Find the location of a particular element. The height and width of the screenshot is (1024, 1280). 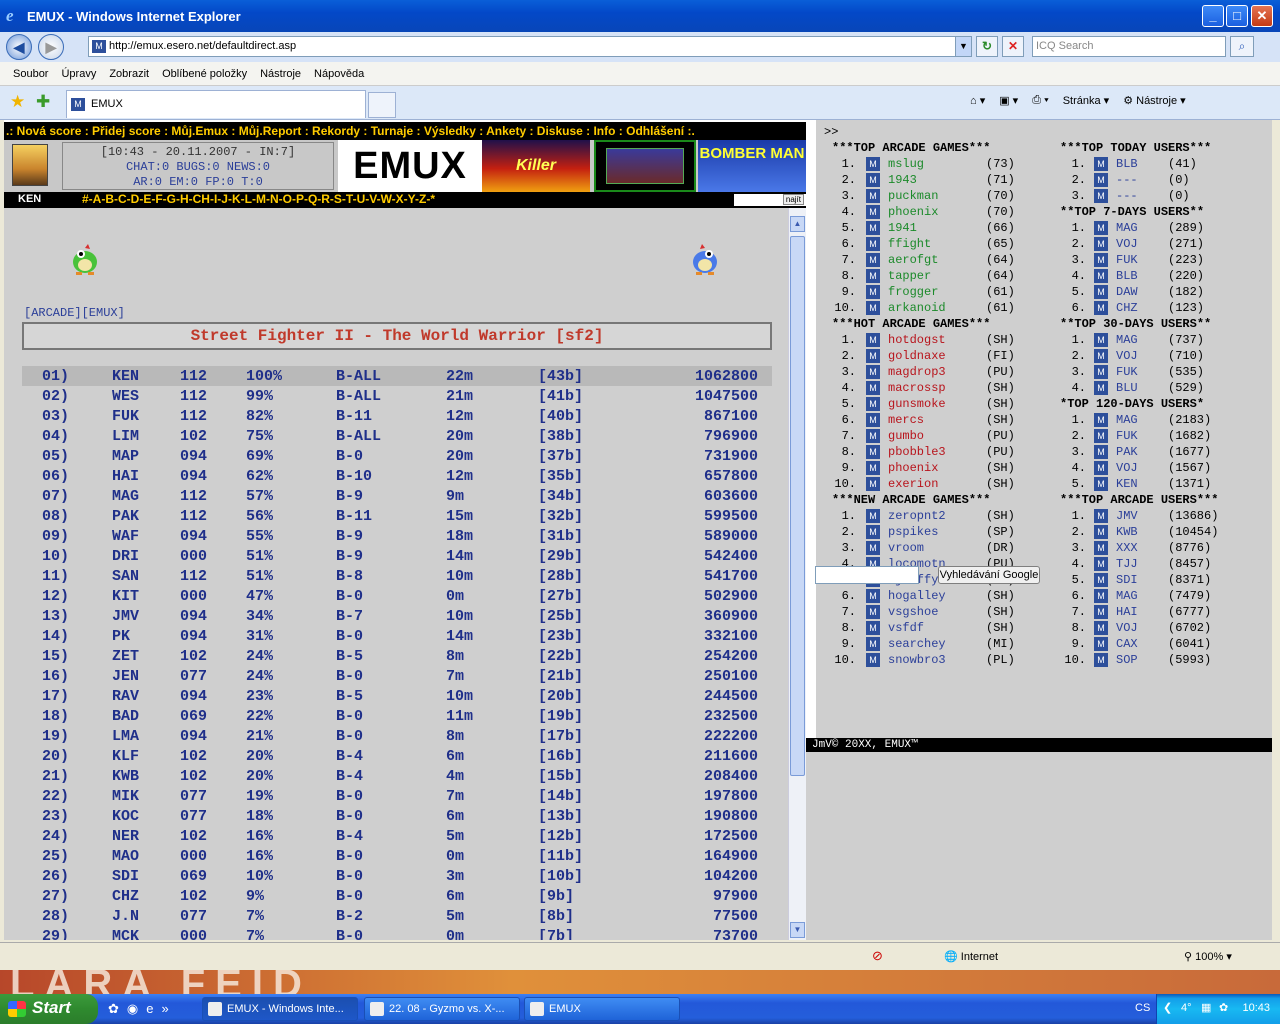

item-link: BLB is located at coordinates (1127, 276).